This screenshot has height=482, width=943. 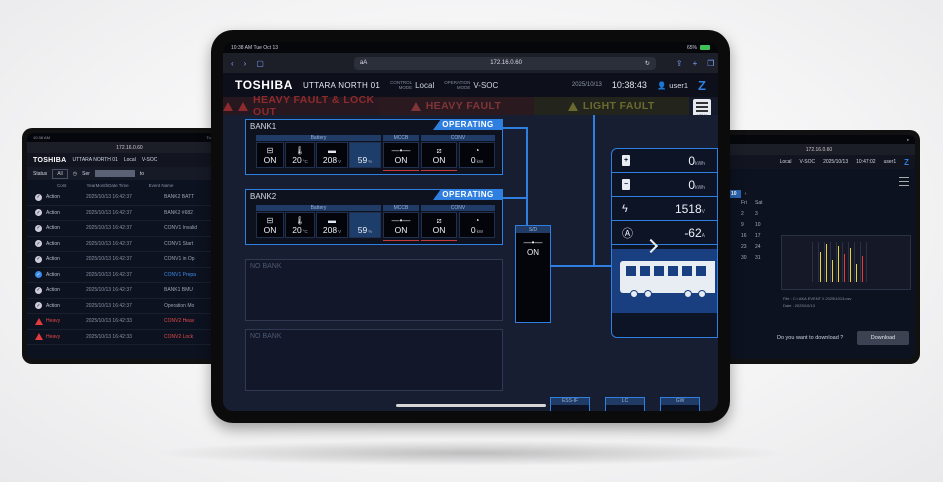 I want to click on gw-status: GW, so click(x=680, y=404).